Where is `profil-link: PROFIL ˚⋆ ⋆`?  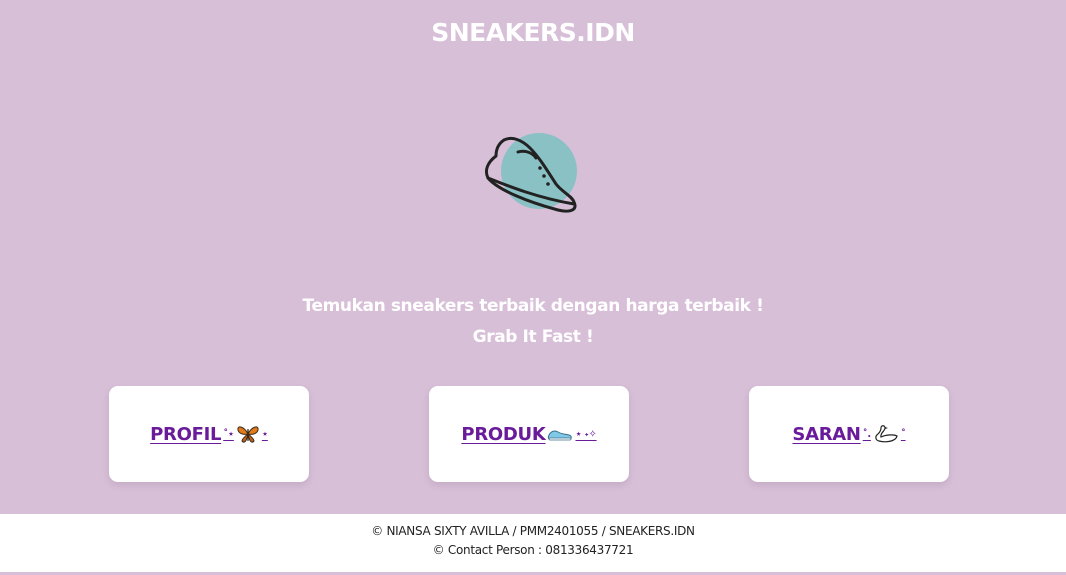 profil-link: PROFIL ˚⋆ ⋆ is located at coordinates (209, 434).